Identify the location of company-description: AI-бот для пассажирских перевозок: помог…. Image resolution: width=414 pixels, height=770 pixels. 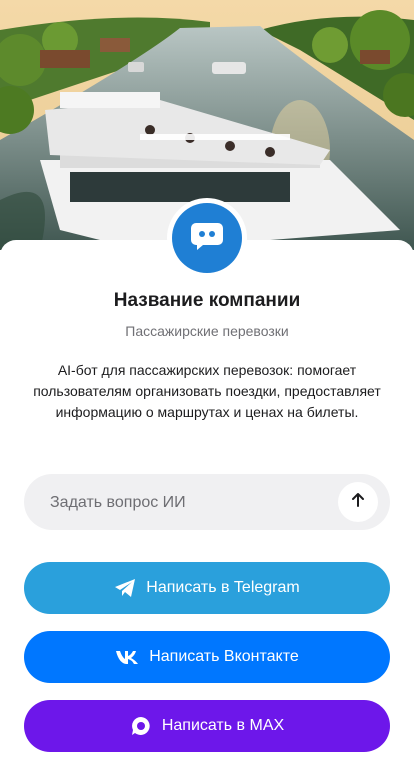
(207, 391).